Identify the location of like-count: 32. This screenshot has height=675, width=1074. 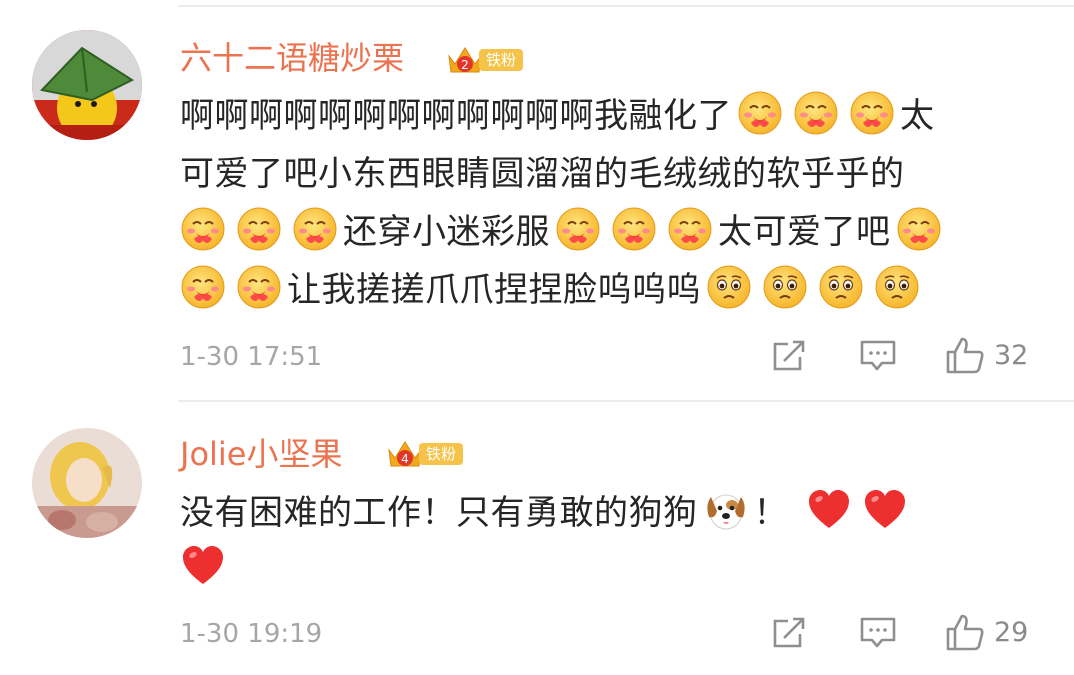
(1011, 355).